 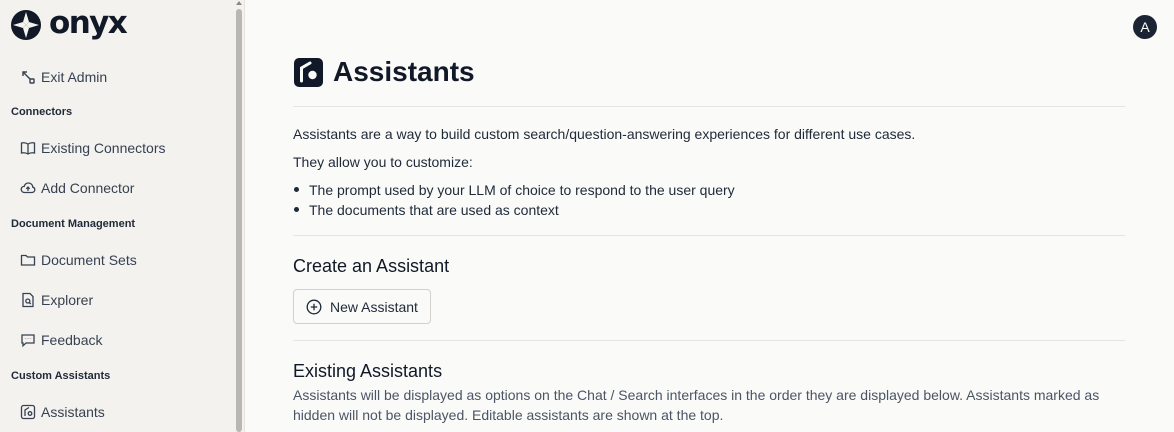 I want to click on folder-icon, so click(x=28, y=260).